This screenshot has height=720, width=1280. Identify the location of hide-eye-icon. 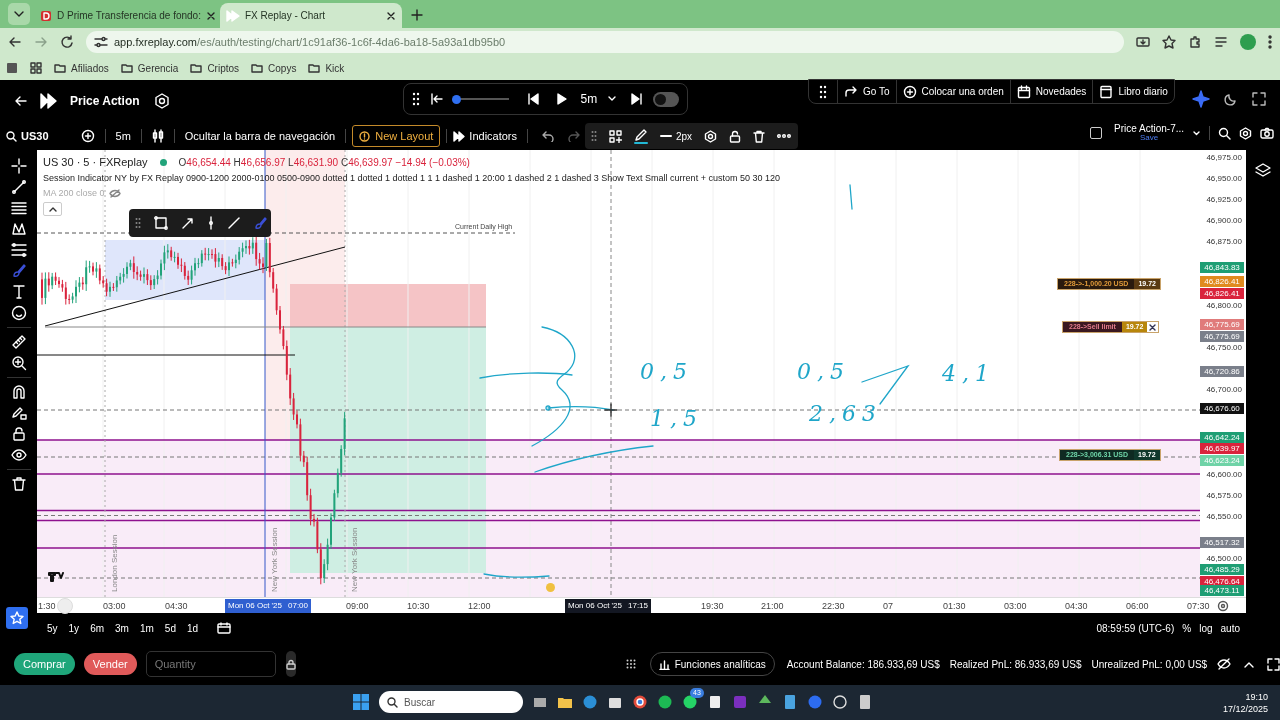
(1224, 664).